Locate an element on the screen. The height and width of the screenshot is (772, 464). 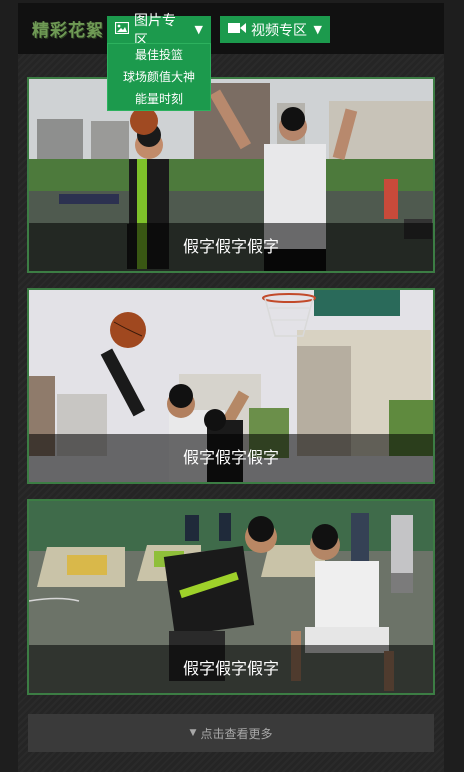
image-icon is located at coordinates (122, 29).